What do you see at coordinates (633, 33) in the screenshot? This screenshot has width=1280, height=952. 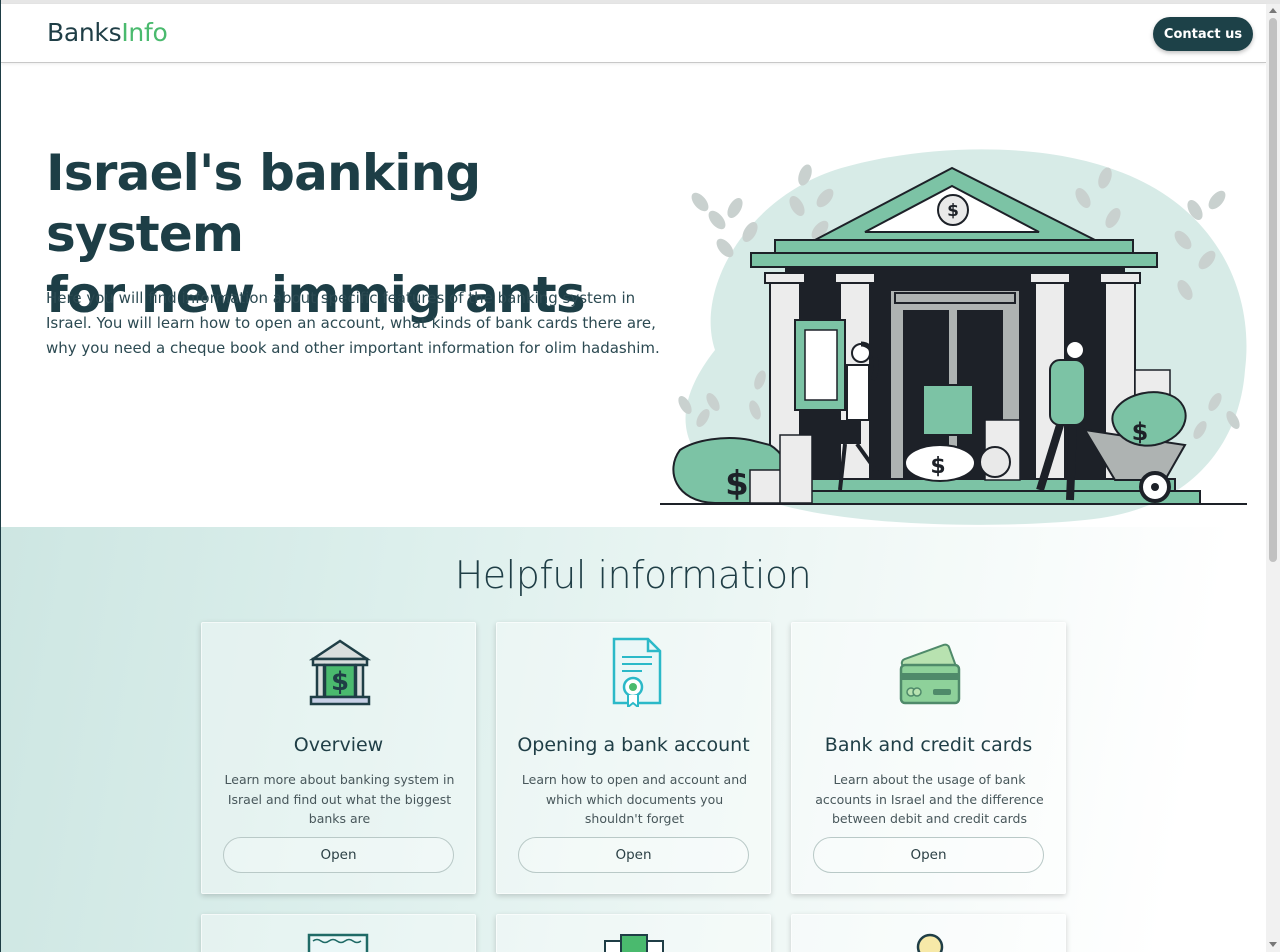 I see `site-header: BanksInfo Contact us` at bounding box center [633, 33].